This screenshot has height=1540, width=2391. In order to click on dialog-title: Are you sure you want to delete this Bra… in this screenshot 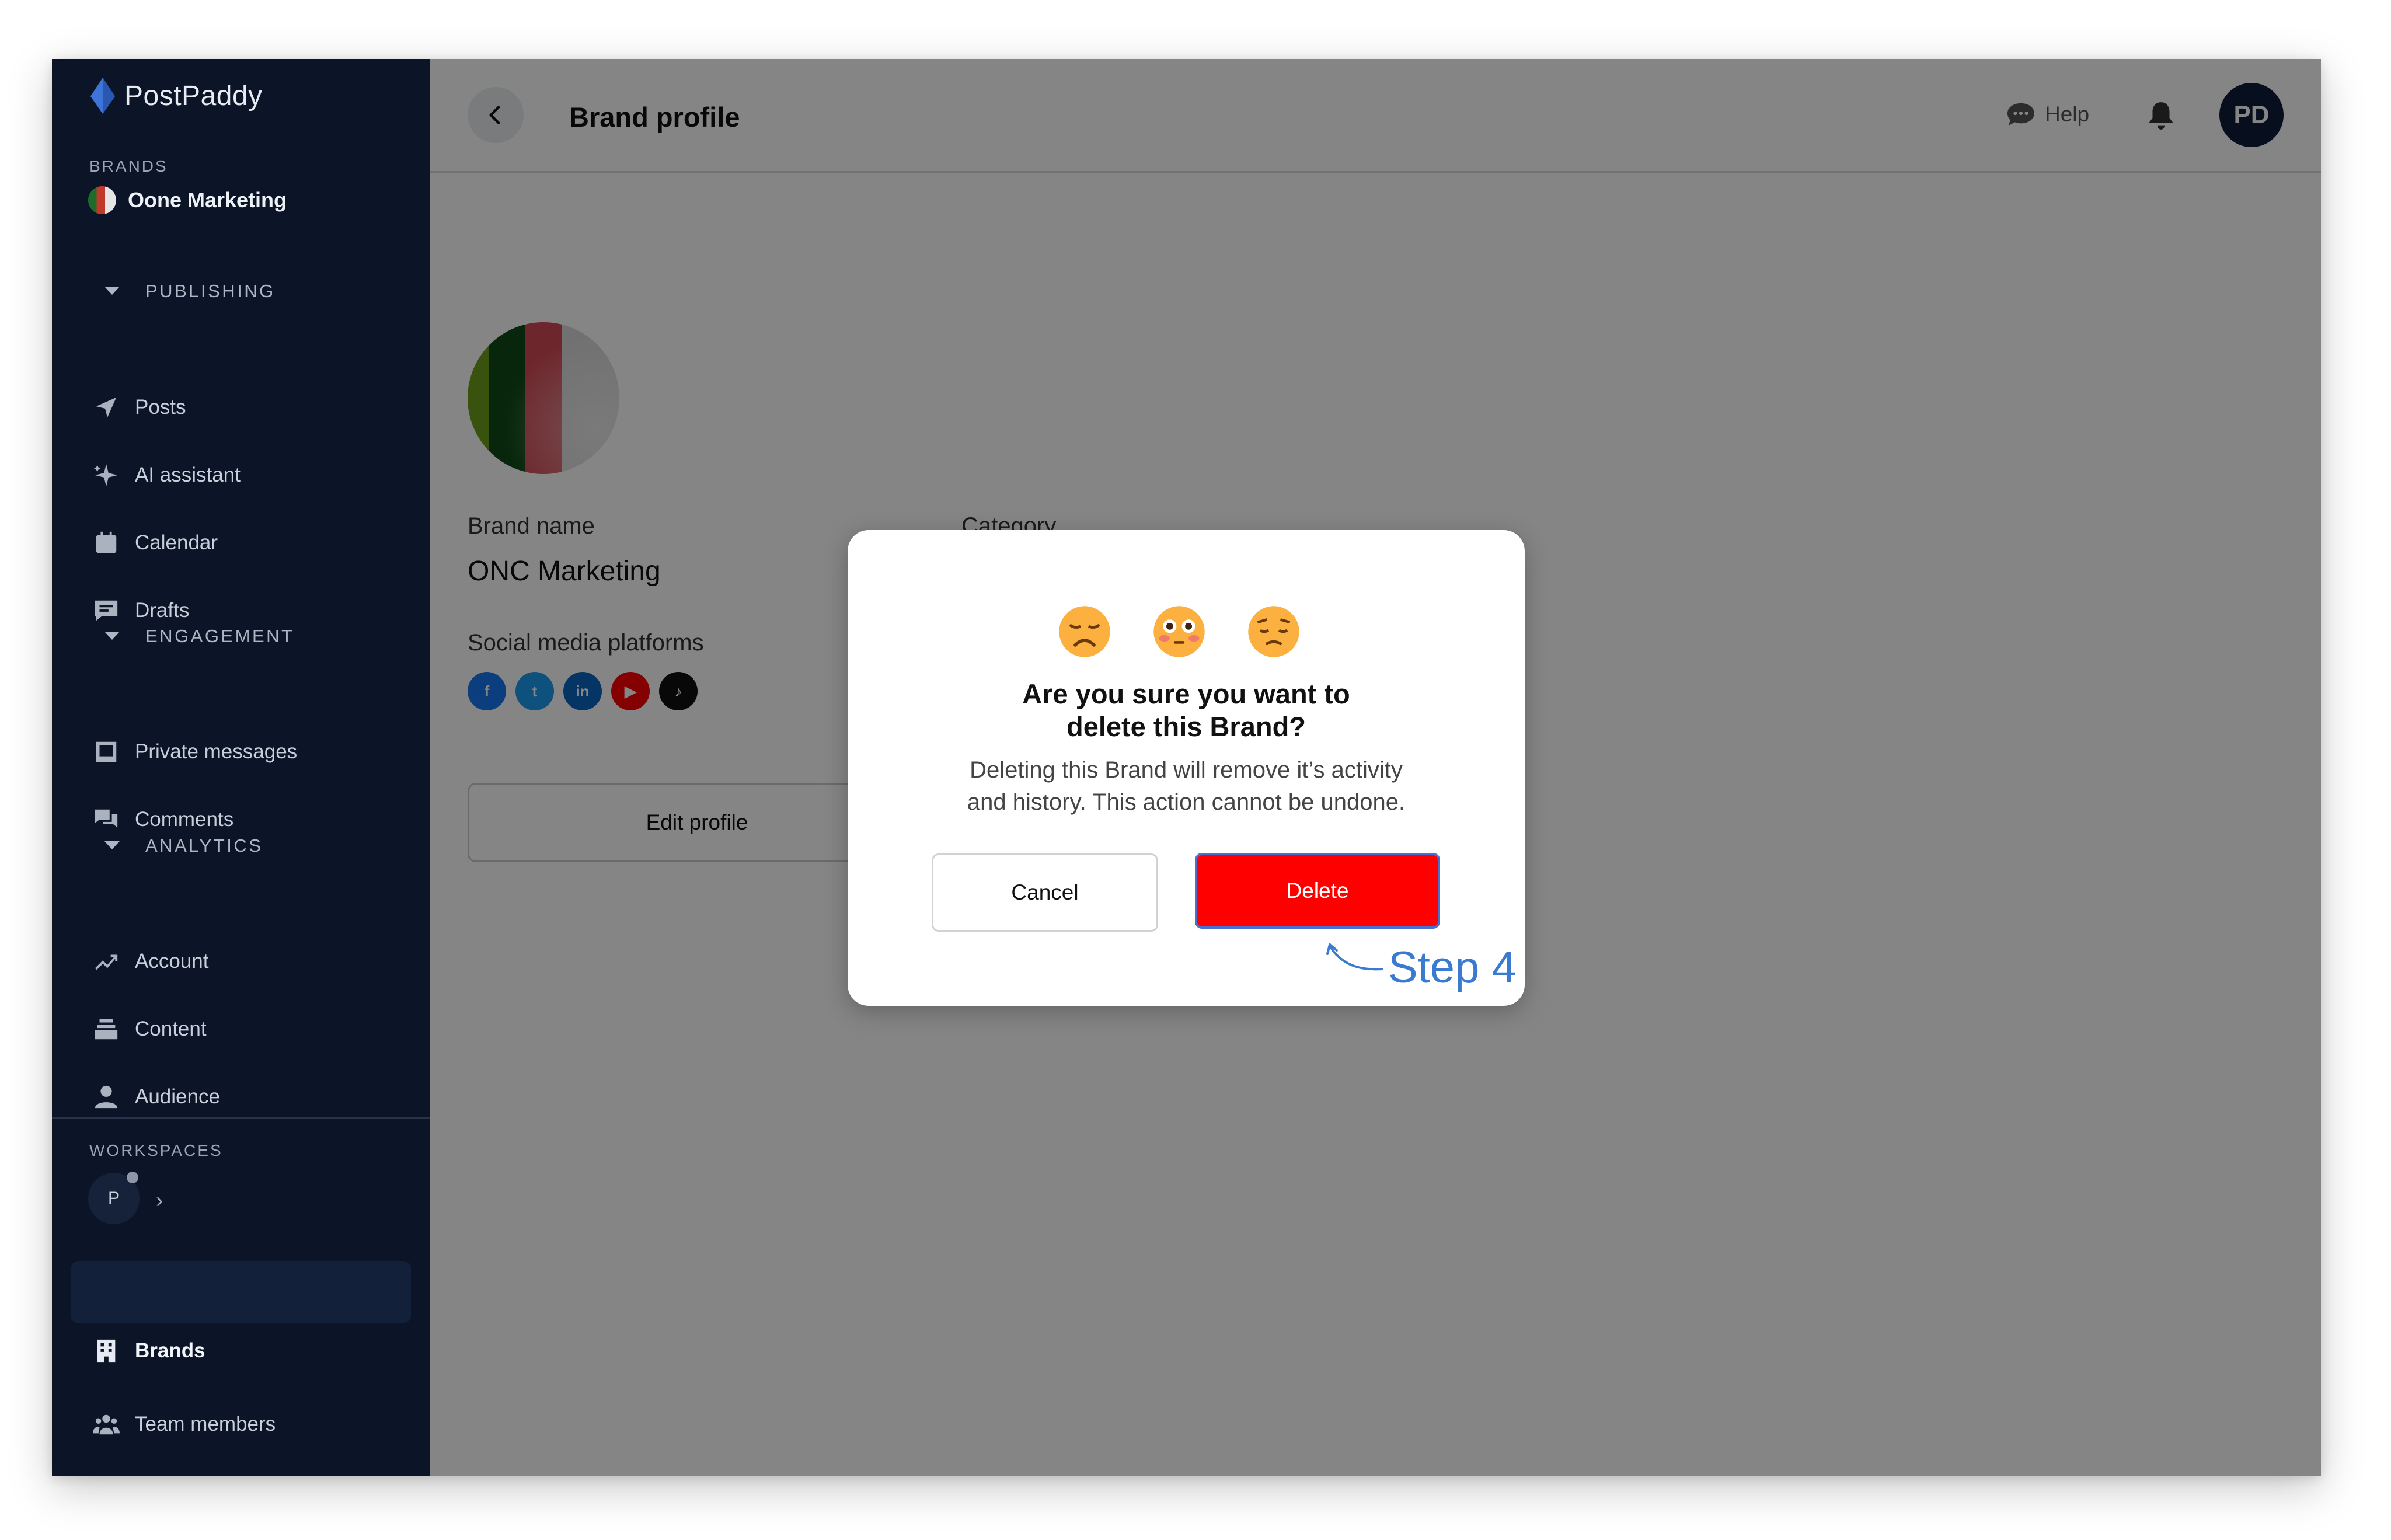, I will do `click(1186, 711)`.